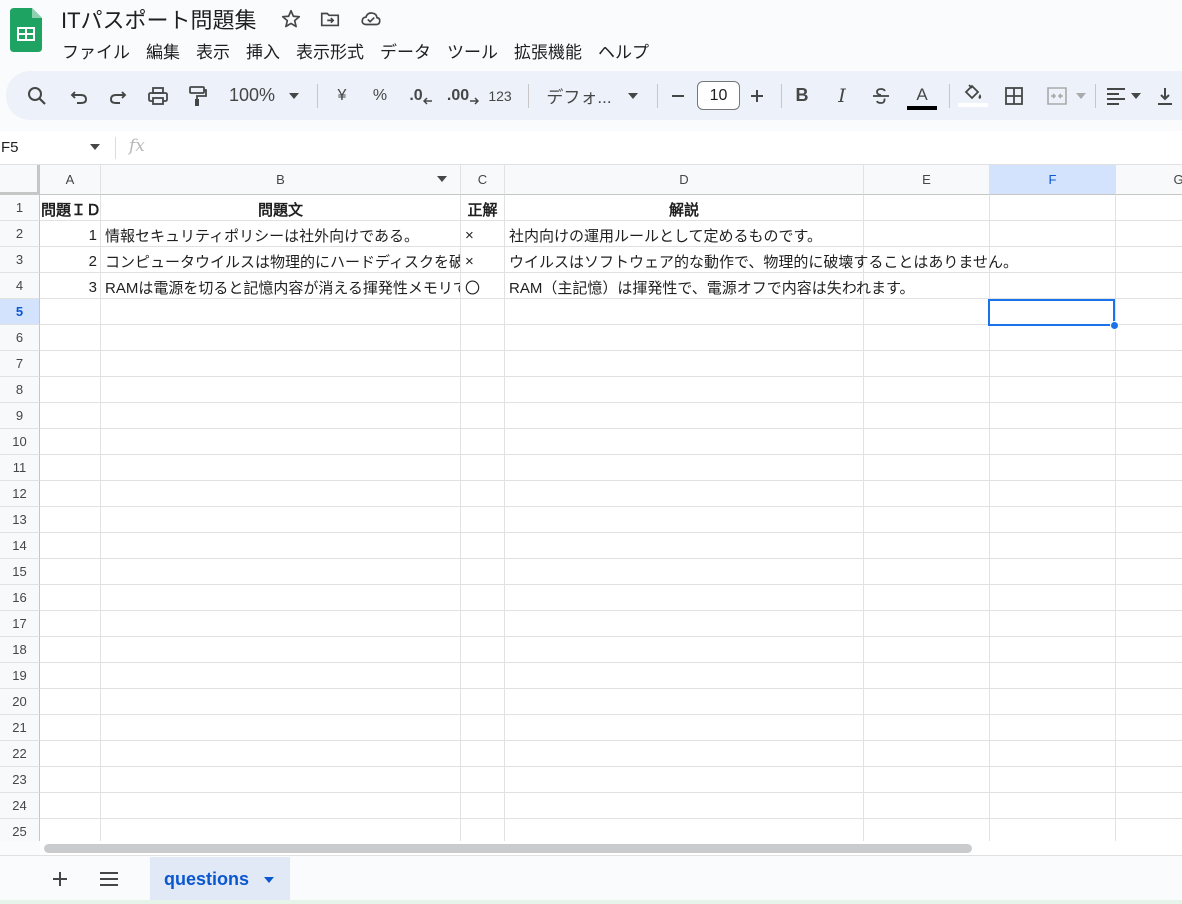 This screenshot has height=904, width=1182. Describe the element at coordinates (684, 235) in the screenshot. I see `cell-d2: 社内向けの運用ルールとして定めるものです。` at that location.